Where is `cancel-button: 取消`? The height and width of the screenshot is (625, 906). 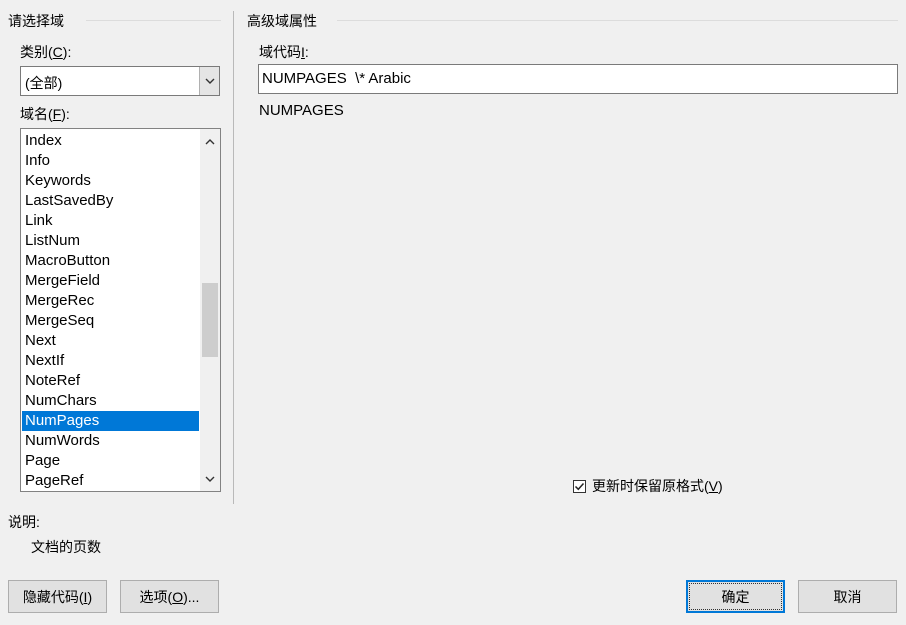 cancel-button: 取消 is located at coordinates (847, 596).